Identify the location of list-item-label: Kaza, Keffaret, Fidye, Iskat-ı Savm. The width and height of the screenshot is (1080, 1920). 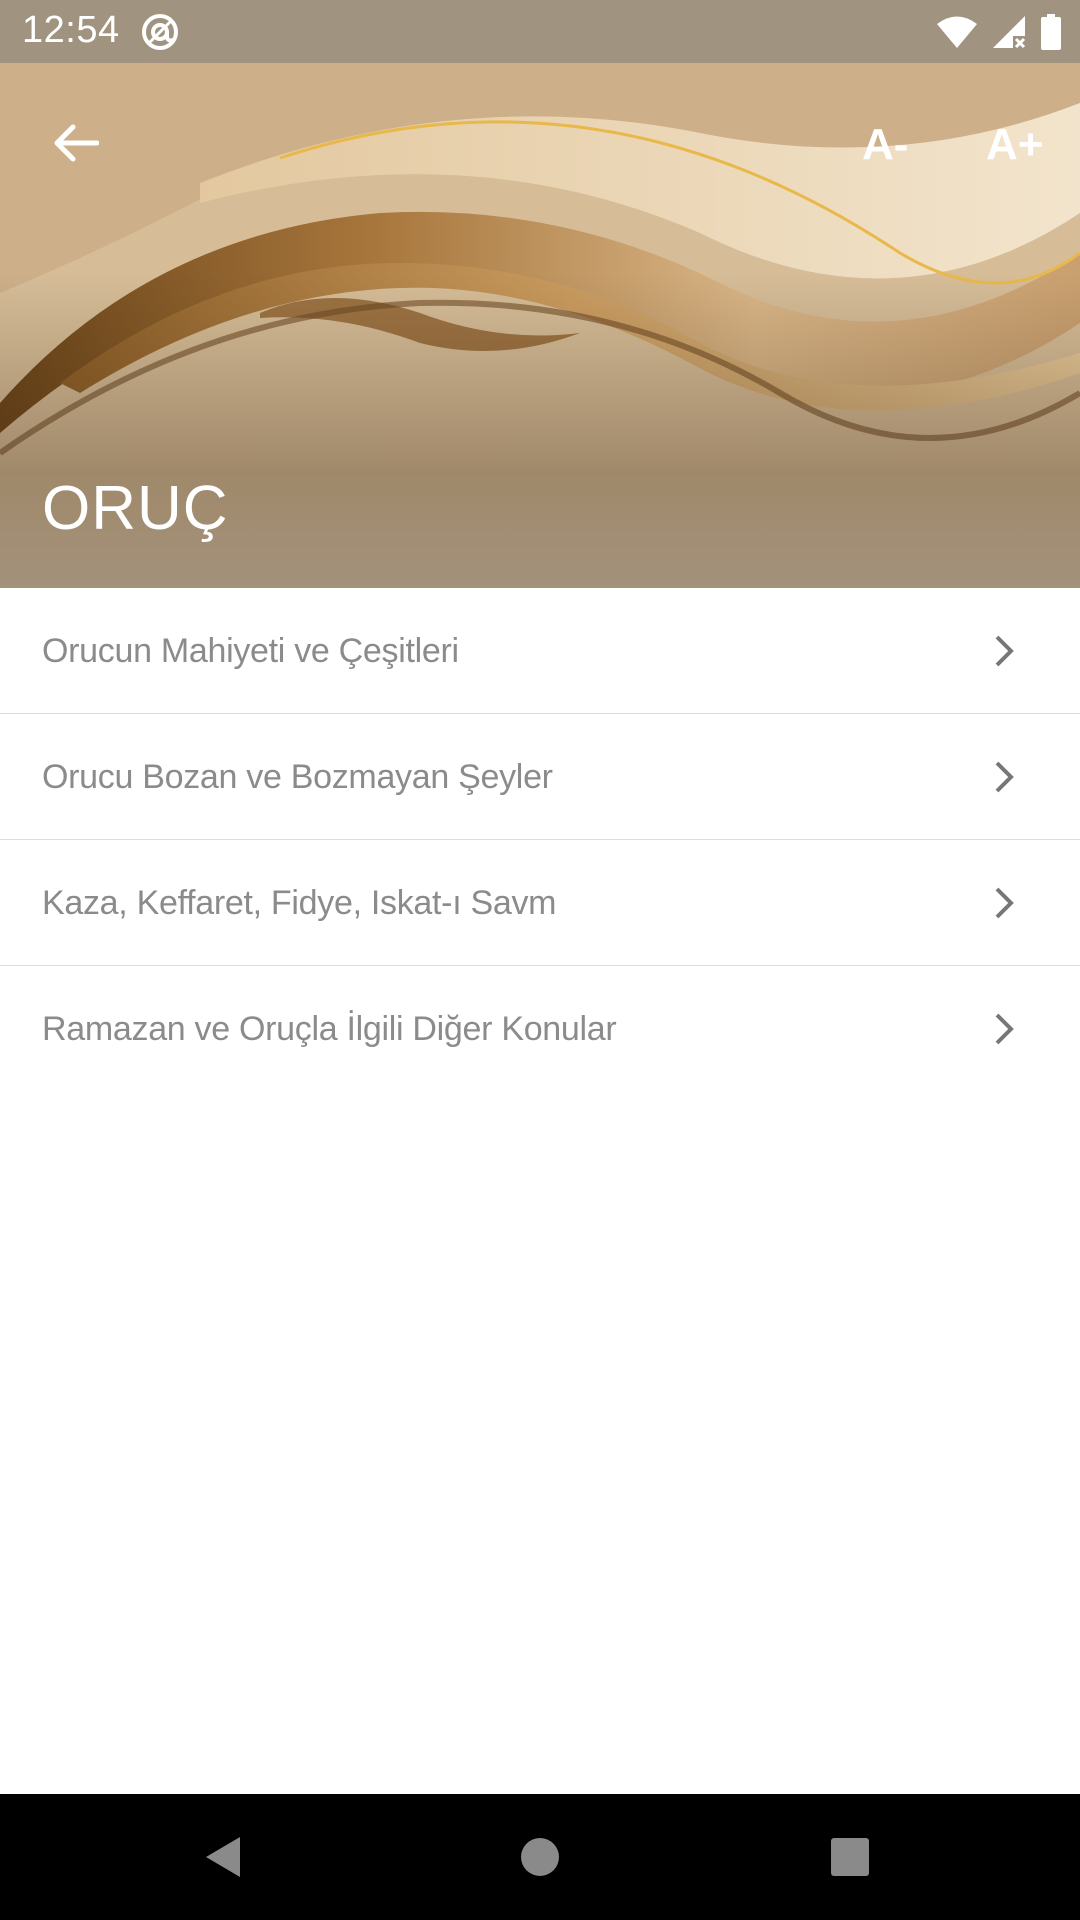
(299, 903).